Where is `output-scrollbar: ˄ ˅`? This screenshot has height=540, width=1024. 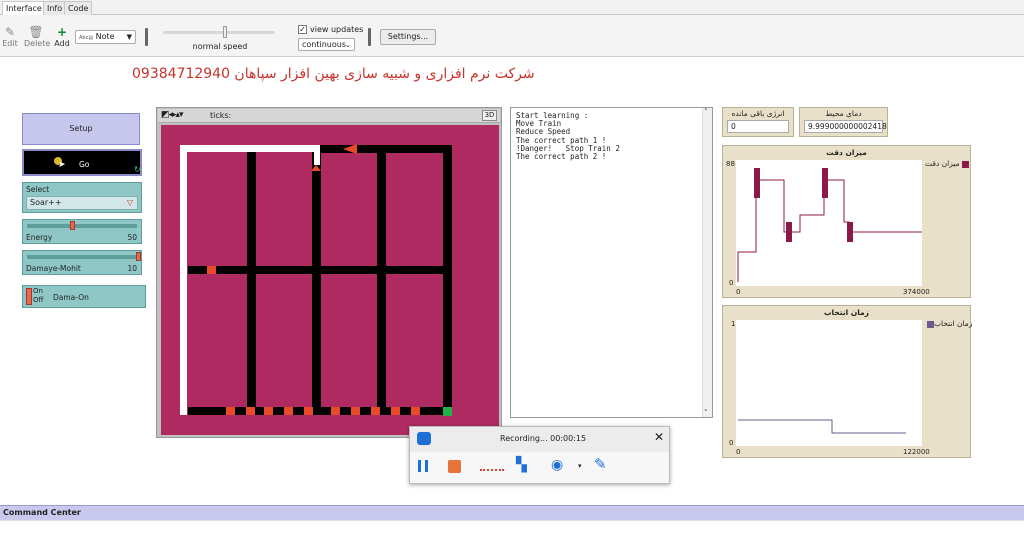
output-scrollbar: ˄ ˅ is located at coordinates (707, 262).